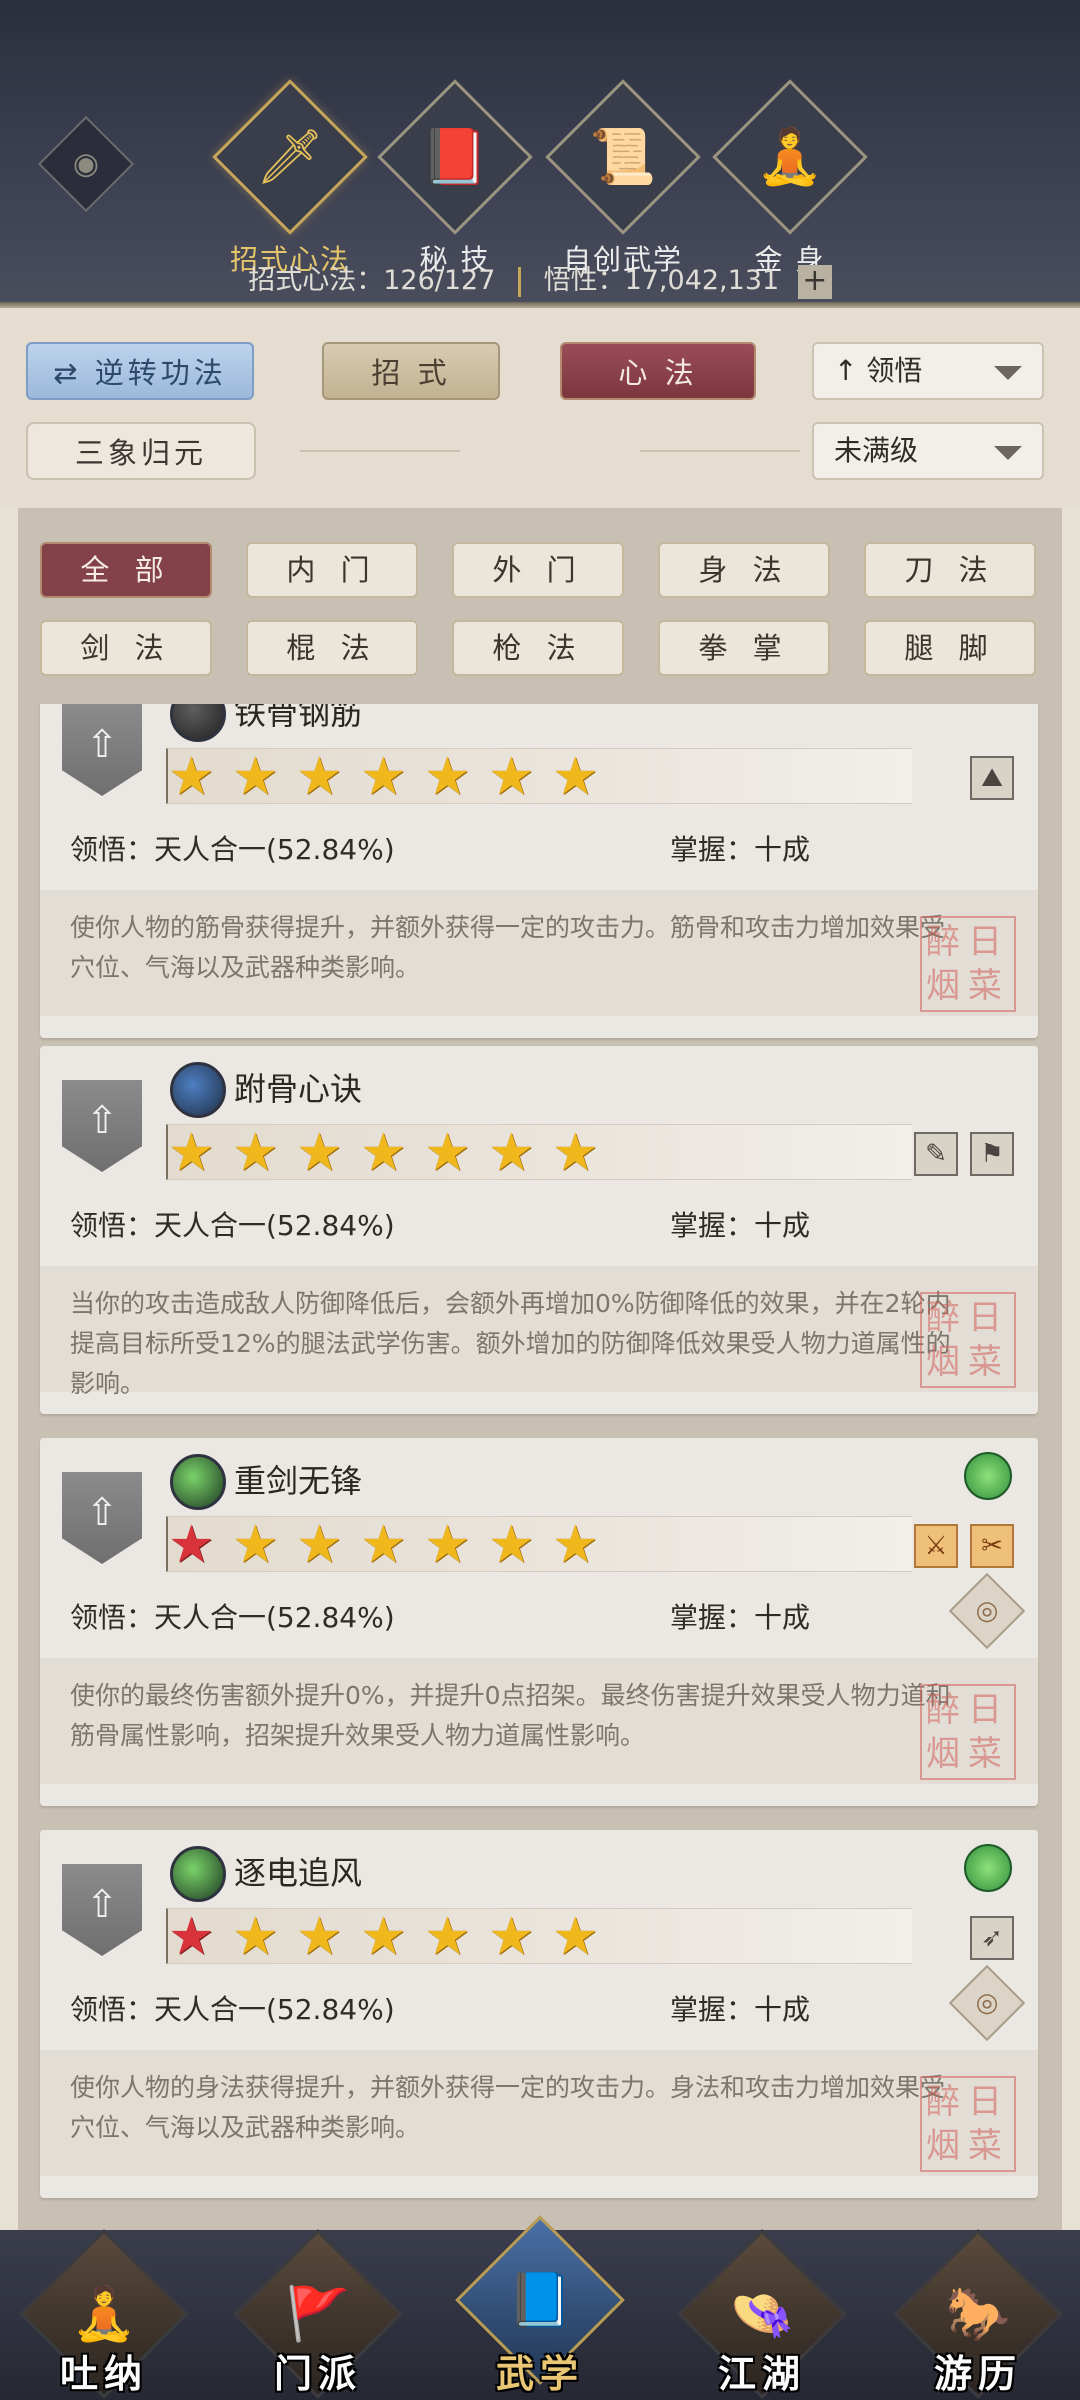 The height and width of the screenshot is (2400, 1080). I want to click on mind-toggle-button: 心 法, so click(658, 371).